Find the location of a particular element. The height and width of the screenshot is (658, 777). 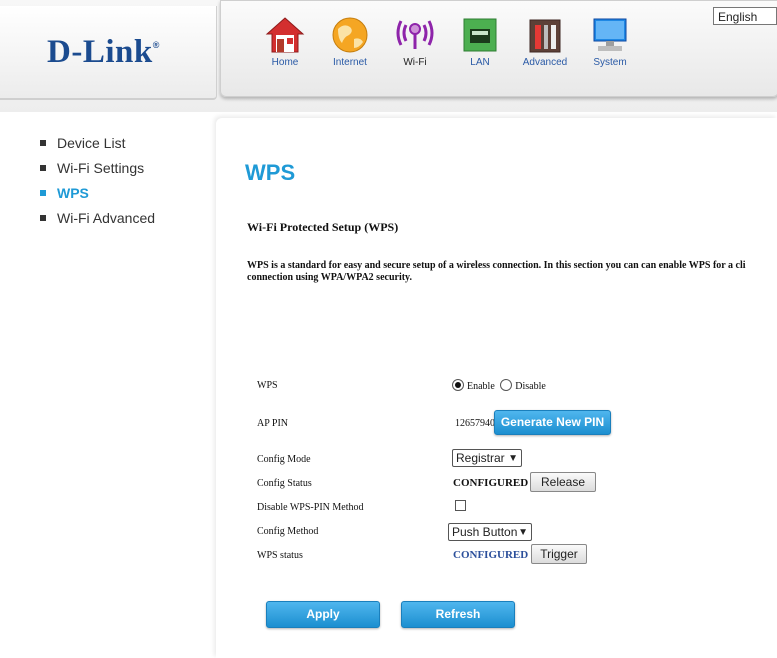

top-nav: Home Internet Wi-Fi LAN Advanced System is located at coordinates (498, 48).